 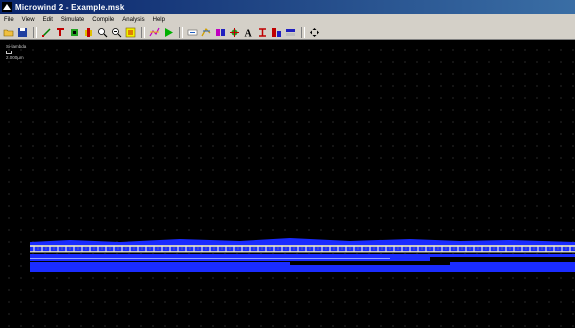 What do you see at coordinates (28, 20) in the screenshot?
I see `menu-view: View` at bounding box center [28, 20].